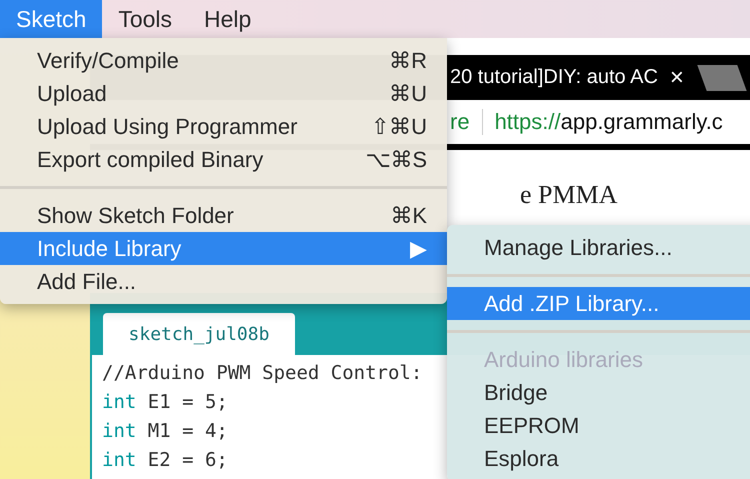 This screenshot has width=750, height=479. Describe the element at coordinates (262, 373) in the screenshot. I see `code-line: //Arduino PWM Speed Control:` at that location.